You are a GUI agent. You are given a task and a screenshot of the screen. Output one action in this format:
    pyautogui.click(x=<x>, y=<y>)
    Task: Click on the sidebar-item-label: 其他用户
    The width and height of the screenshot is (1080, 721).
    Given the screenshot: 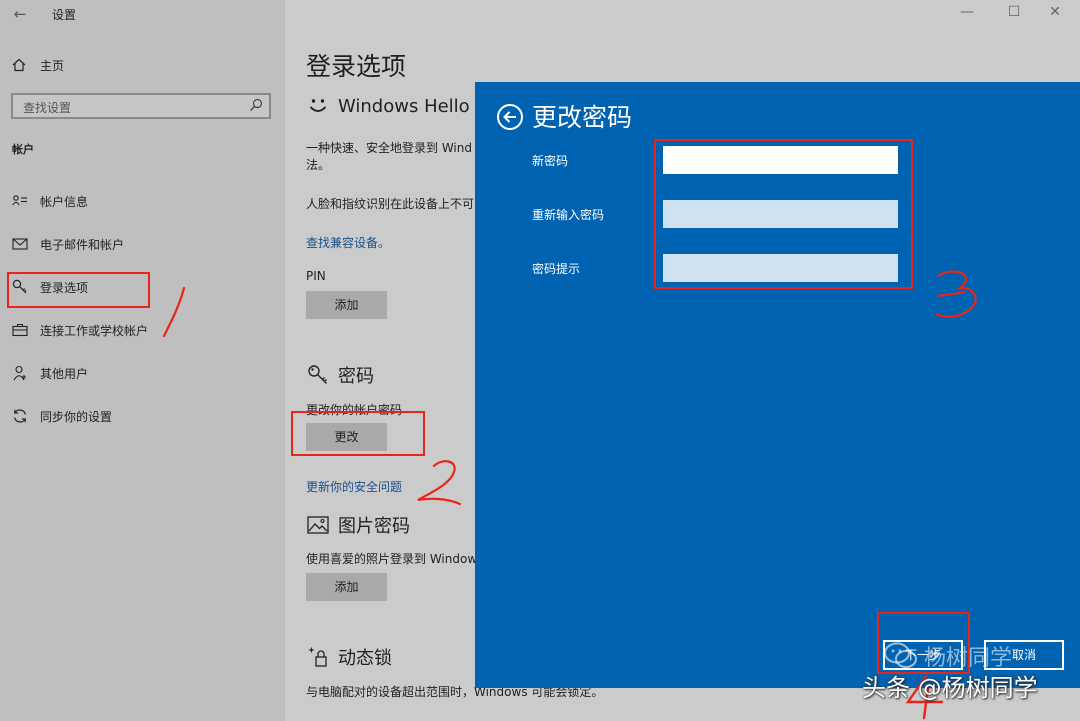 What is the action you would take?
    pyautogui.click(x=64, y=373)
    